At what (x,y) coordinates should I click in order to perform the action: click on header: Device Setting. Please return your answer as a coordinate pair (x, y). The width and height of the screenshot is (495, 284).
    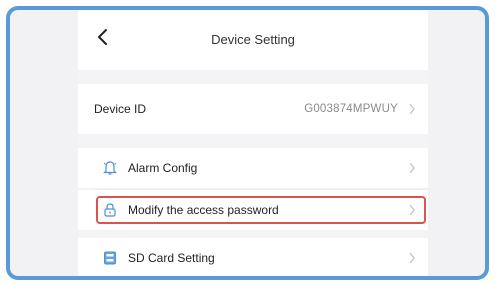
    Looking at the image, I should click on (253, 40).